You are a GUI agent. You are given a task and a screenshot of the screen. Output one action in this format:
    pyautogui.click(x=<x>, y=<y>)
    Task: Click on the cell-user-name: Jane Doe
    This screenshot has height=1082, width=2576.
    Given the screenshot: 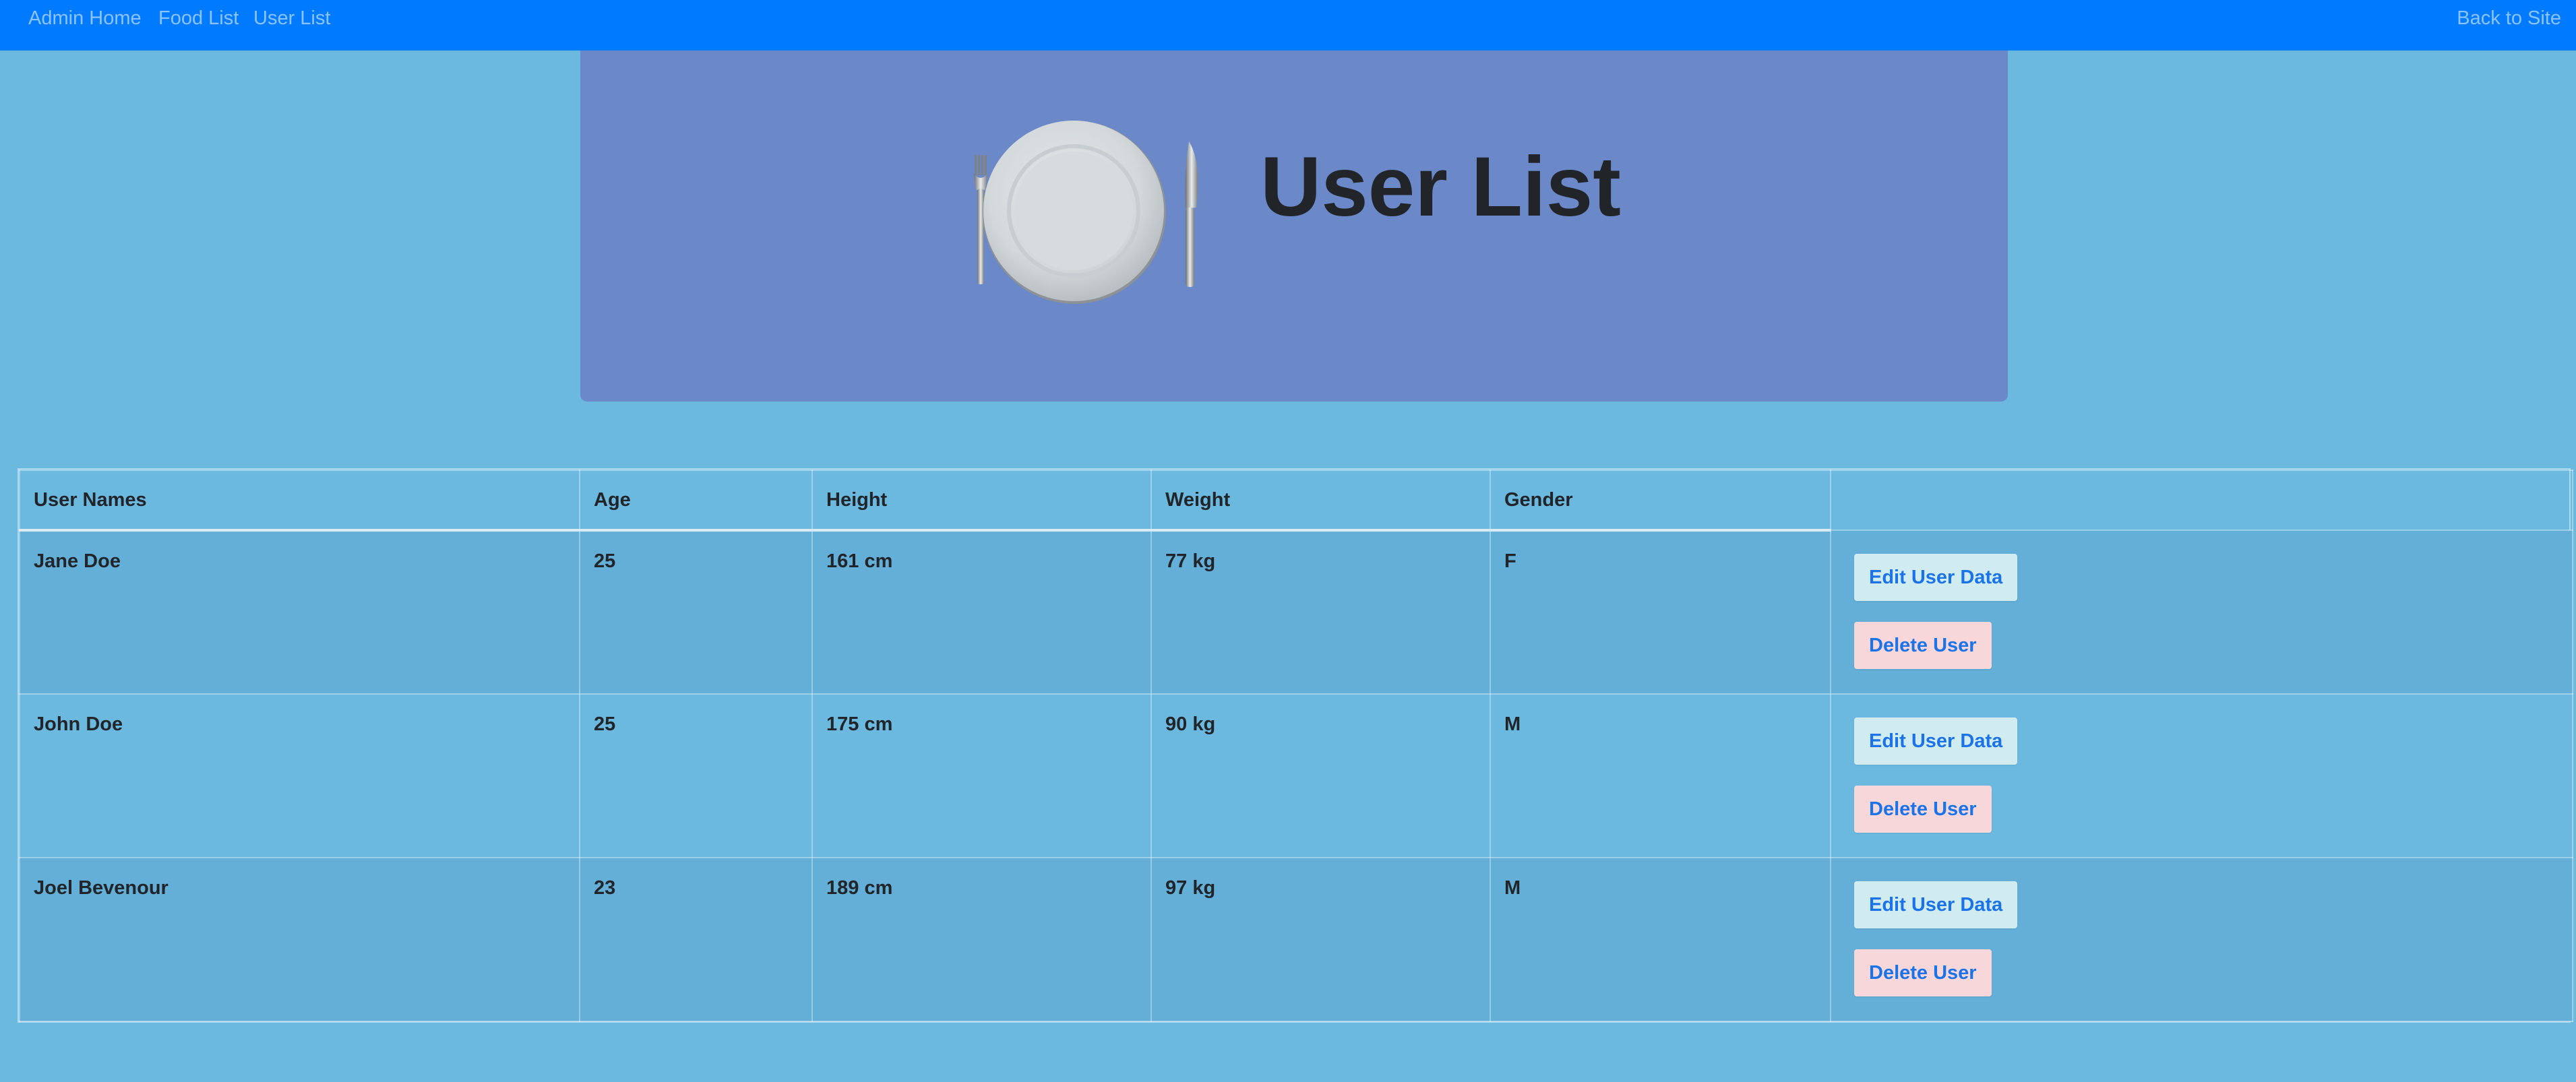 What is the action you would take?
    pyautogui.click(x=300, y=612)
    